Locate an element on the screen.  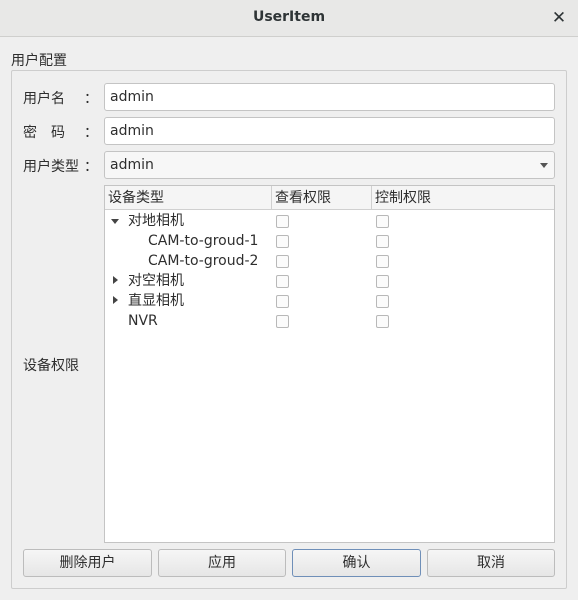
apply-button: 应用 is located at coordinates (222, 563).